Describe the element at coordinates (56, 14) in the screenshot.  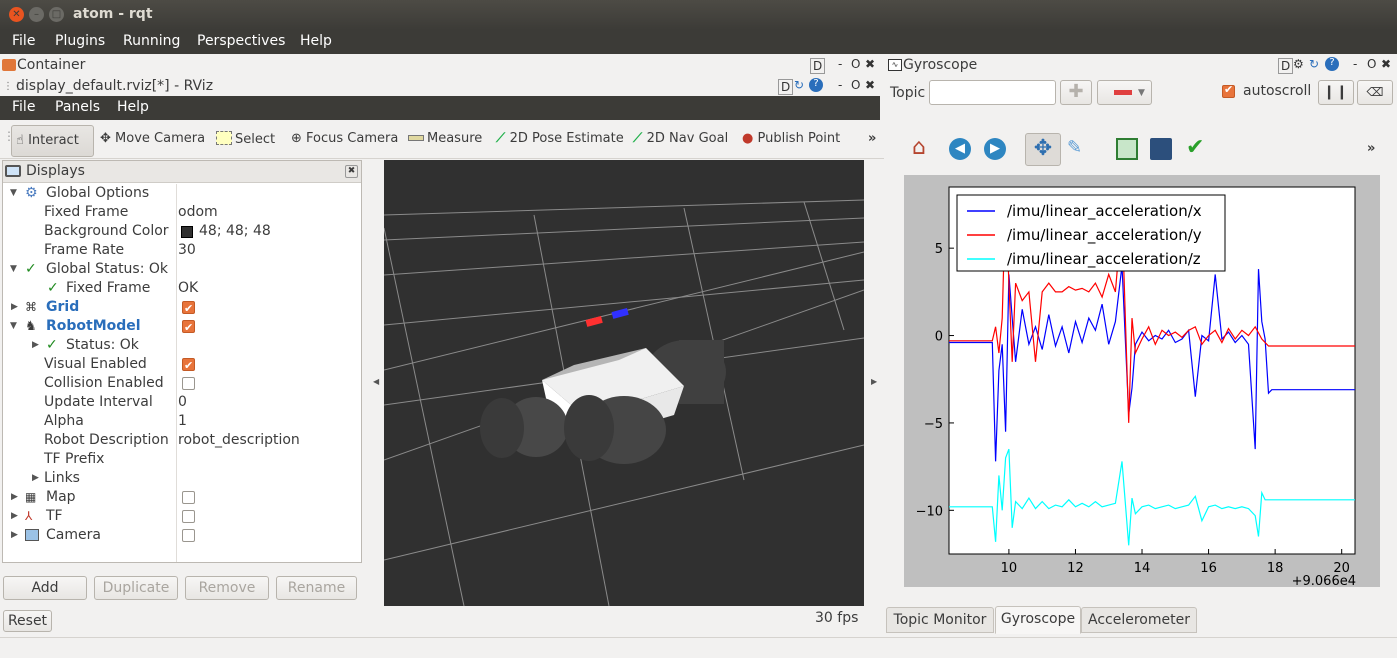
I see `maximize-window-button: □` at that location.